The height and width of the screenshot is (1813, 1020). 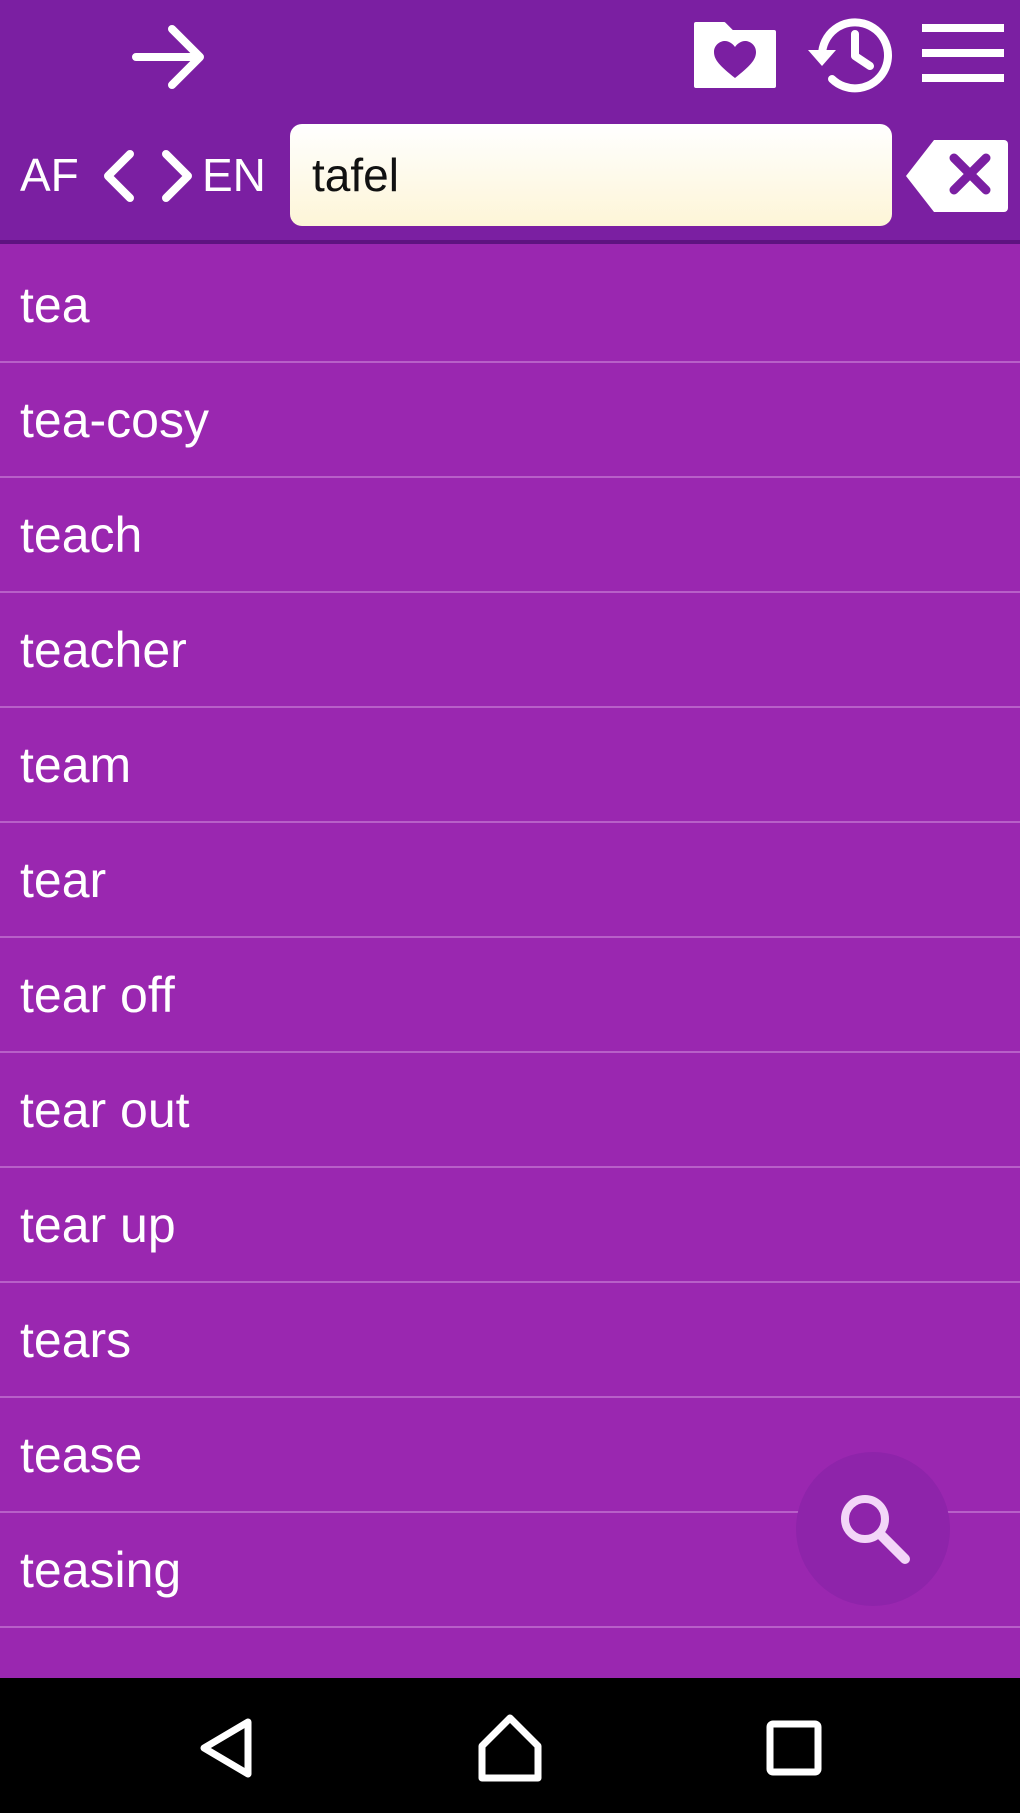 I want to click on swap-languages-icon, so click(x=148, y=176).